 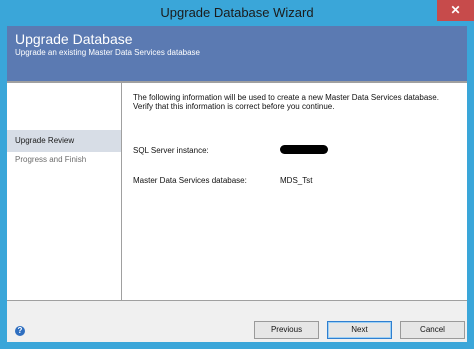 I want to click on sql-server-instance-label: SQL Server instance:, so click(x=171, y=150).